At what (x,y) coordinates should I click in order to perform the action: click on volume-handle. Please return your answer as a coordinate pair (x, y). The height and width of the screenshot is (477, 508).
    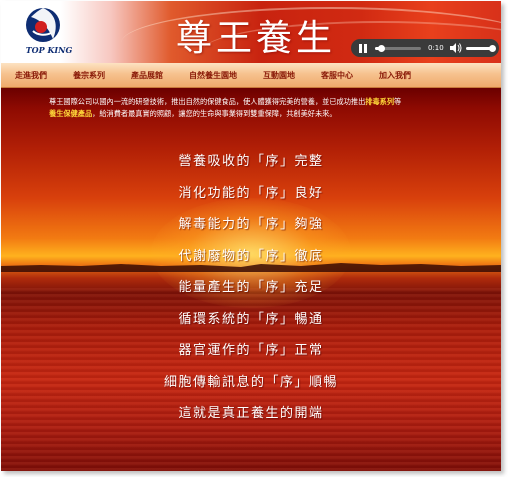
    Looking at the image, I should click on (492, 48).